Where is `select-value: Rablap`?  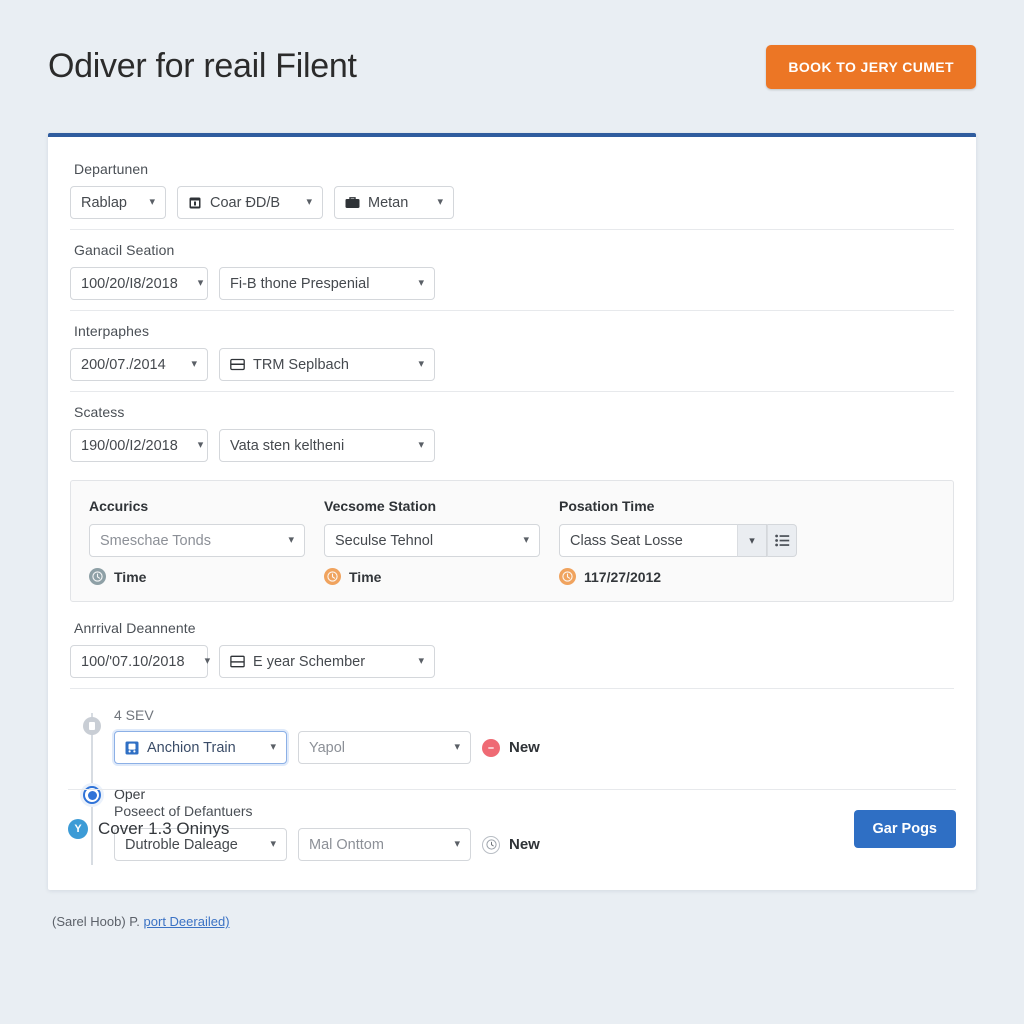 select-value: Rablap is located at coordinates (104, 202).